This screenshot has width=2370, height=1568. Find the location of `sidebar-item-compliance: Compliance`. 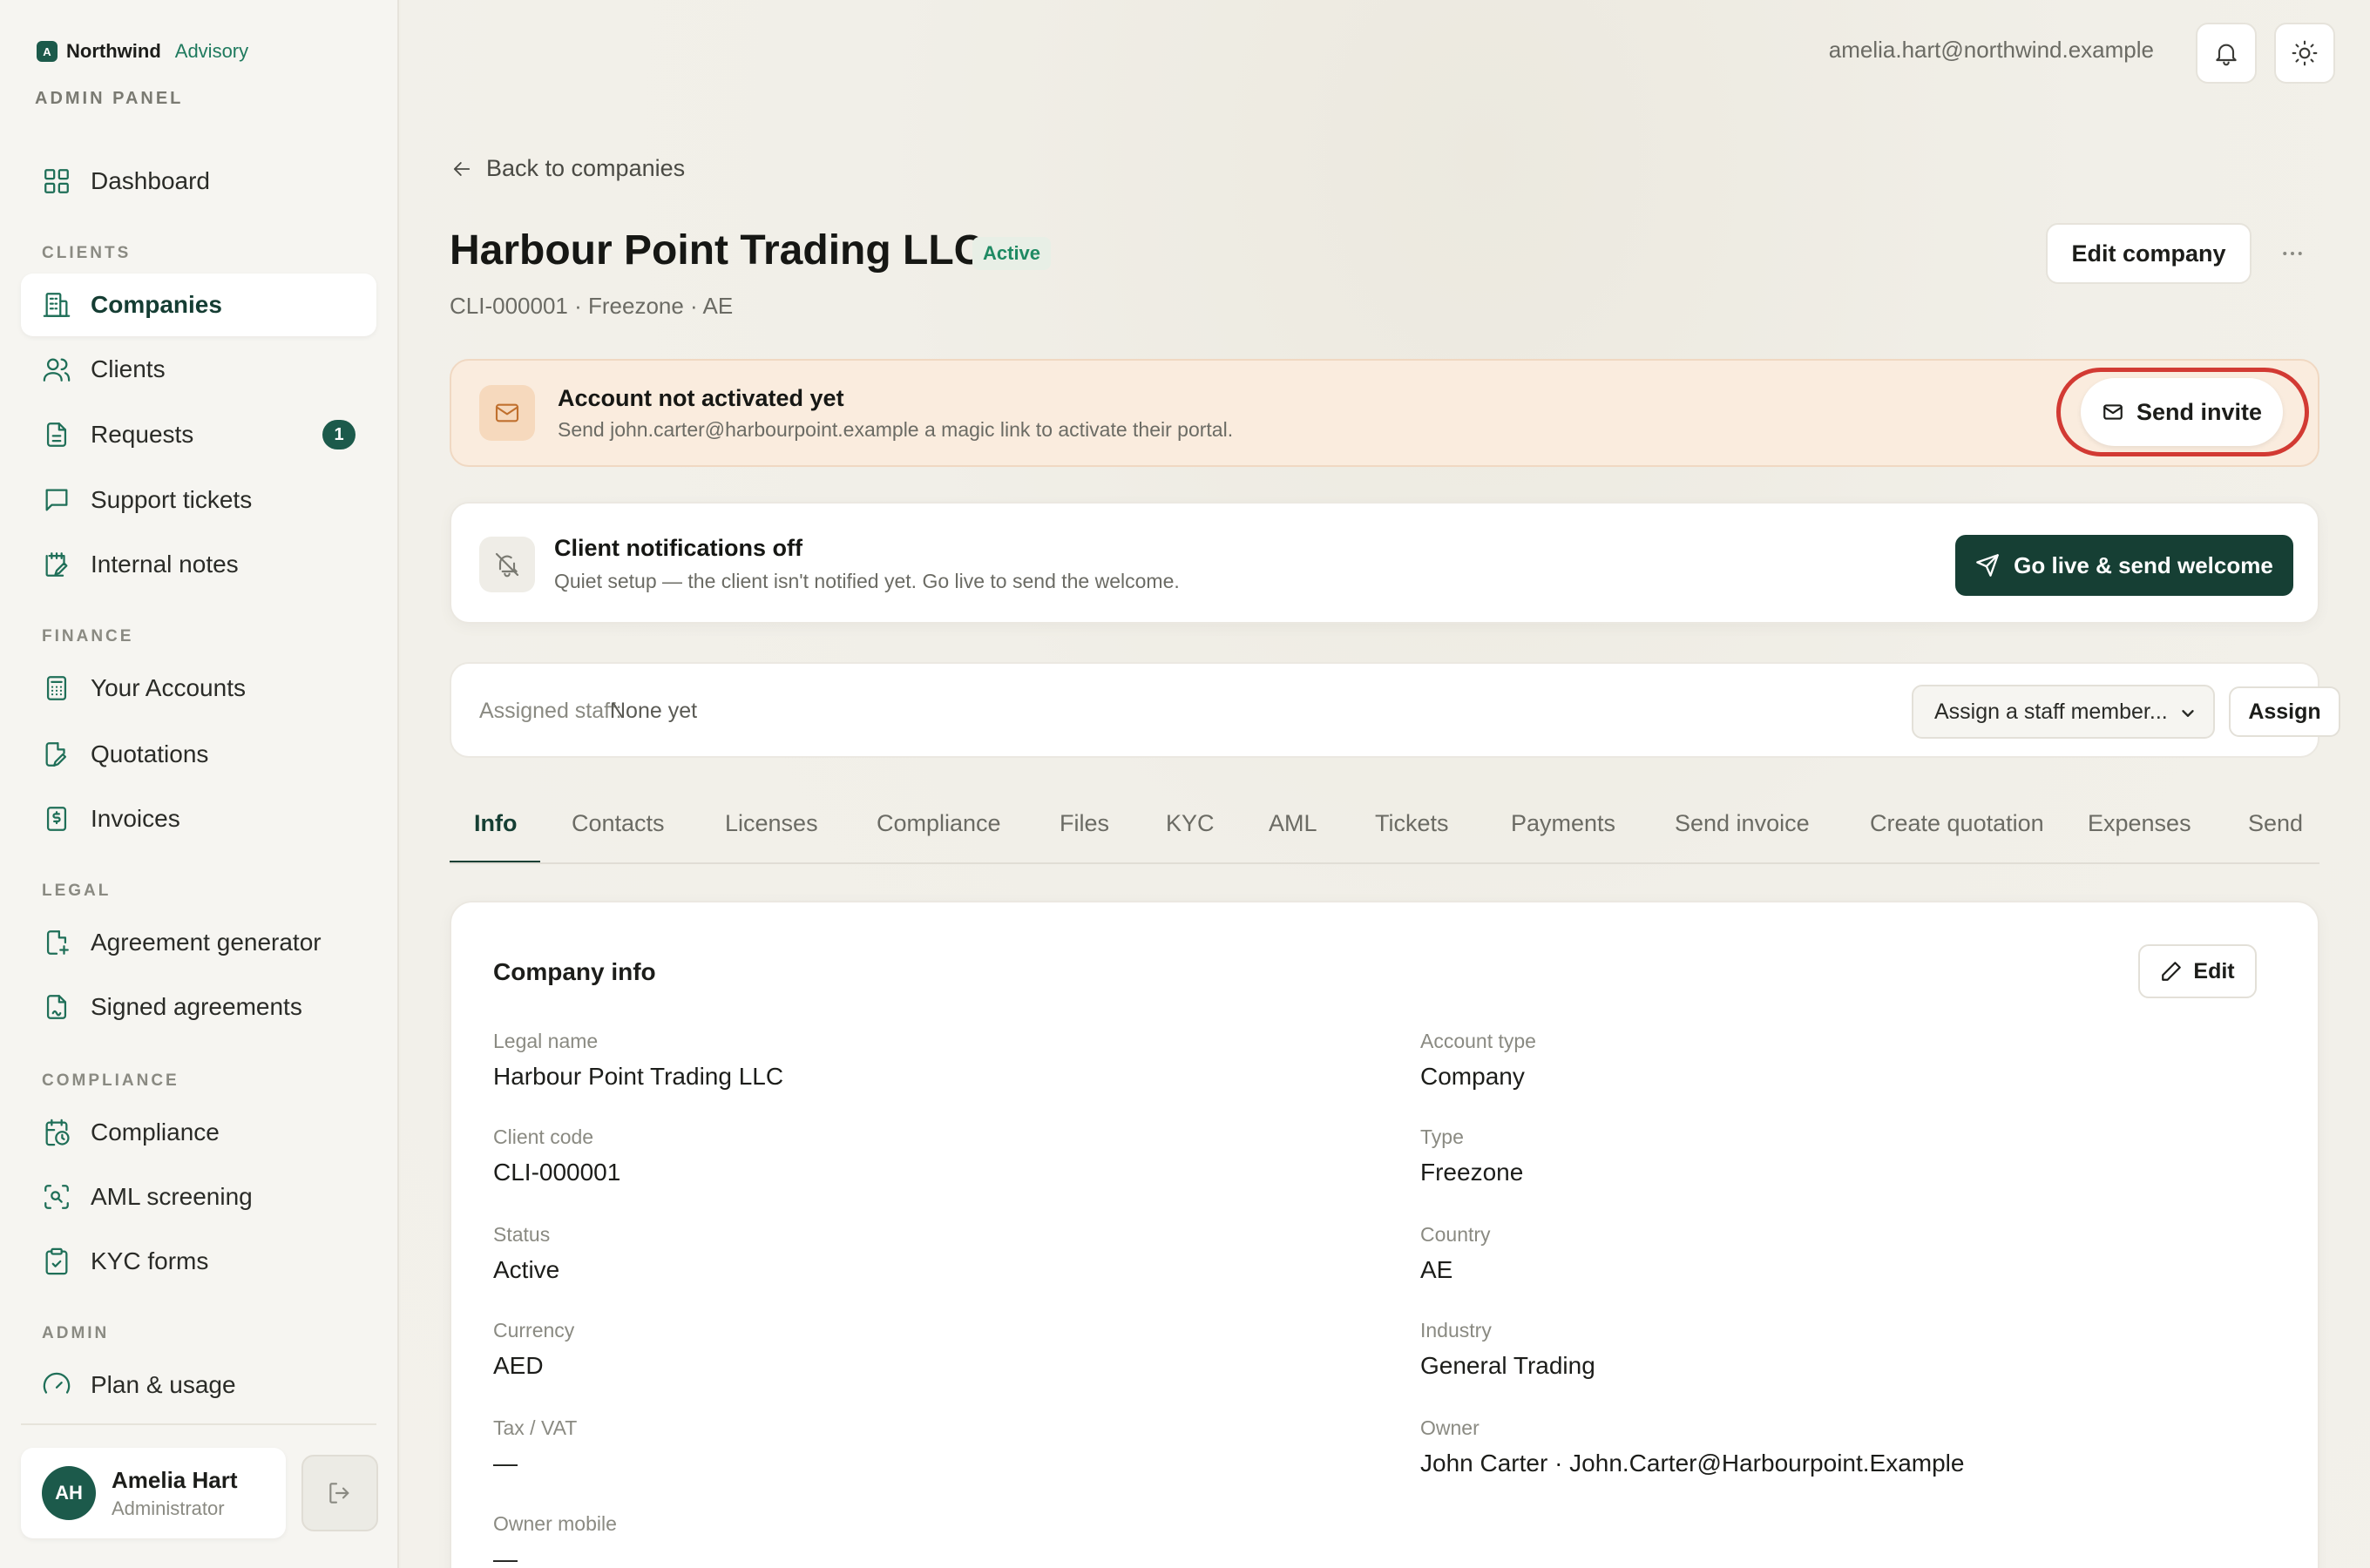

sidebar-item-compliance: Compliance is located at coordinates (198, 1132).